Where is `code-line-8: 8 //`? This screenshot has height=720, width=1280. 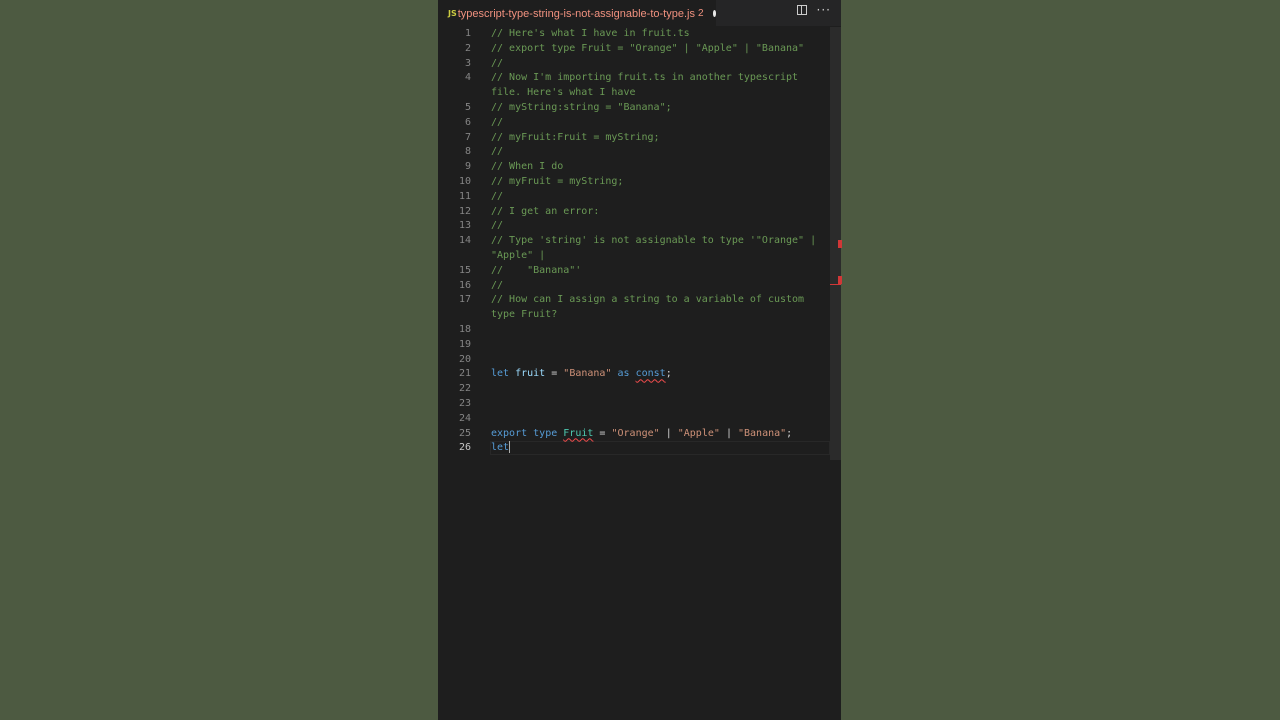 code-line-8: 8 // is located at coordinates (634, 152).